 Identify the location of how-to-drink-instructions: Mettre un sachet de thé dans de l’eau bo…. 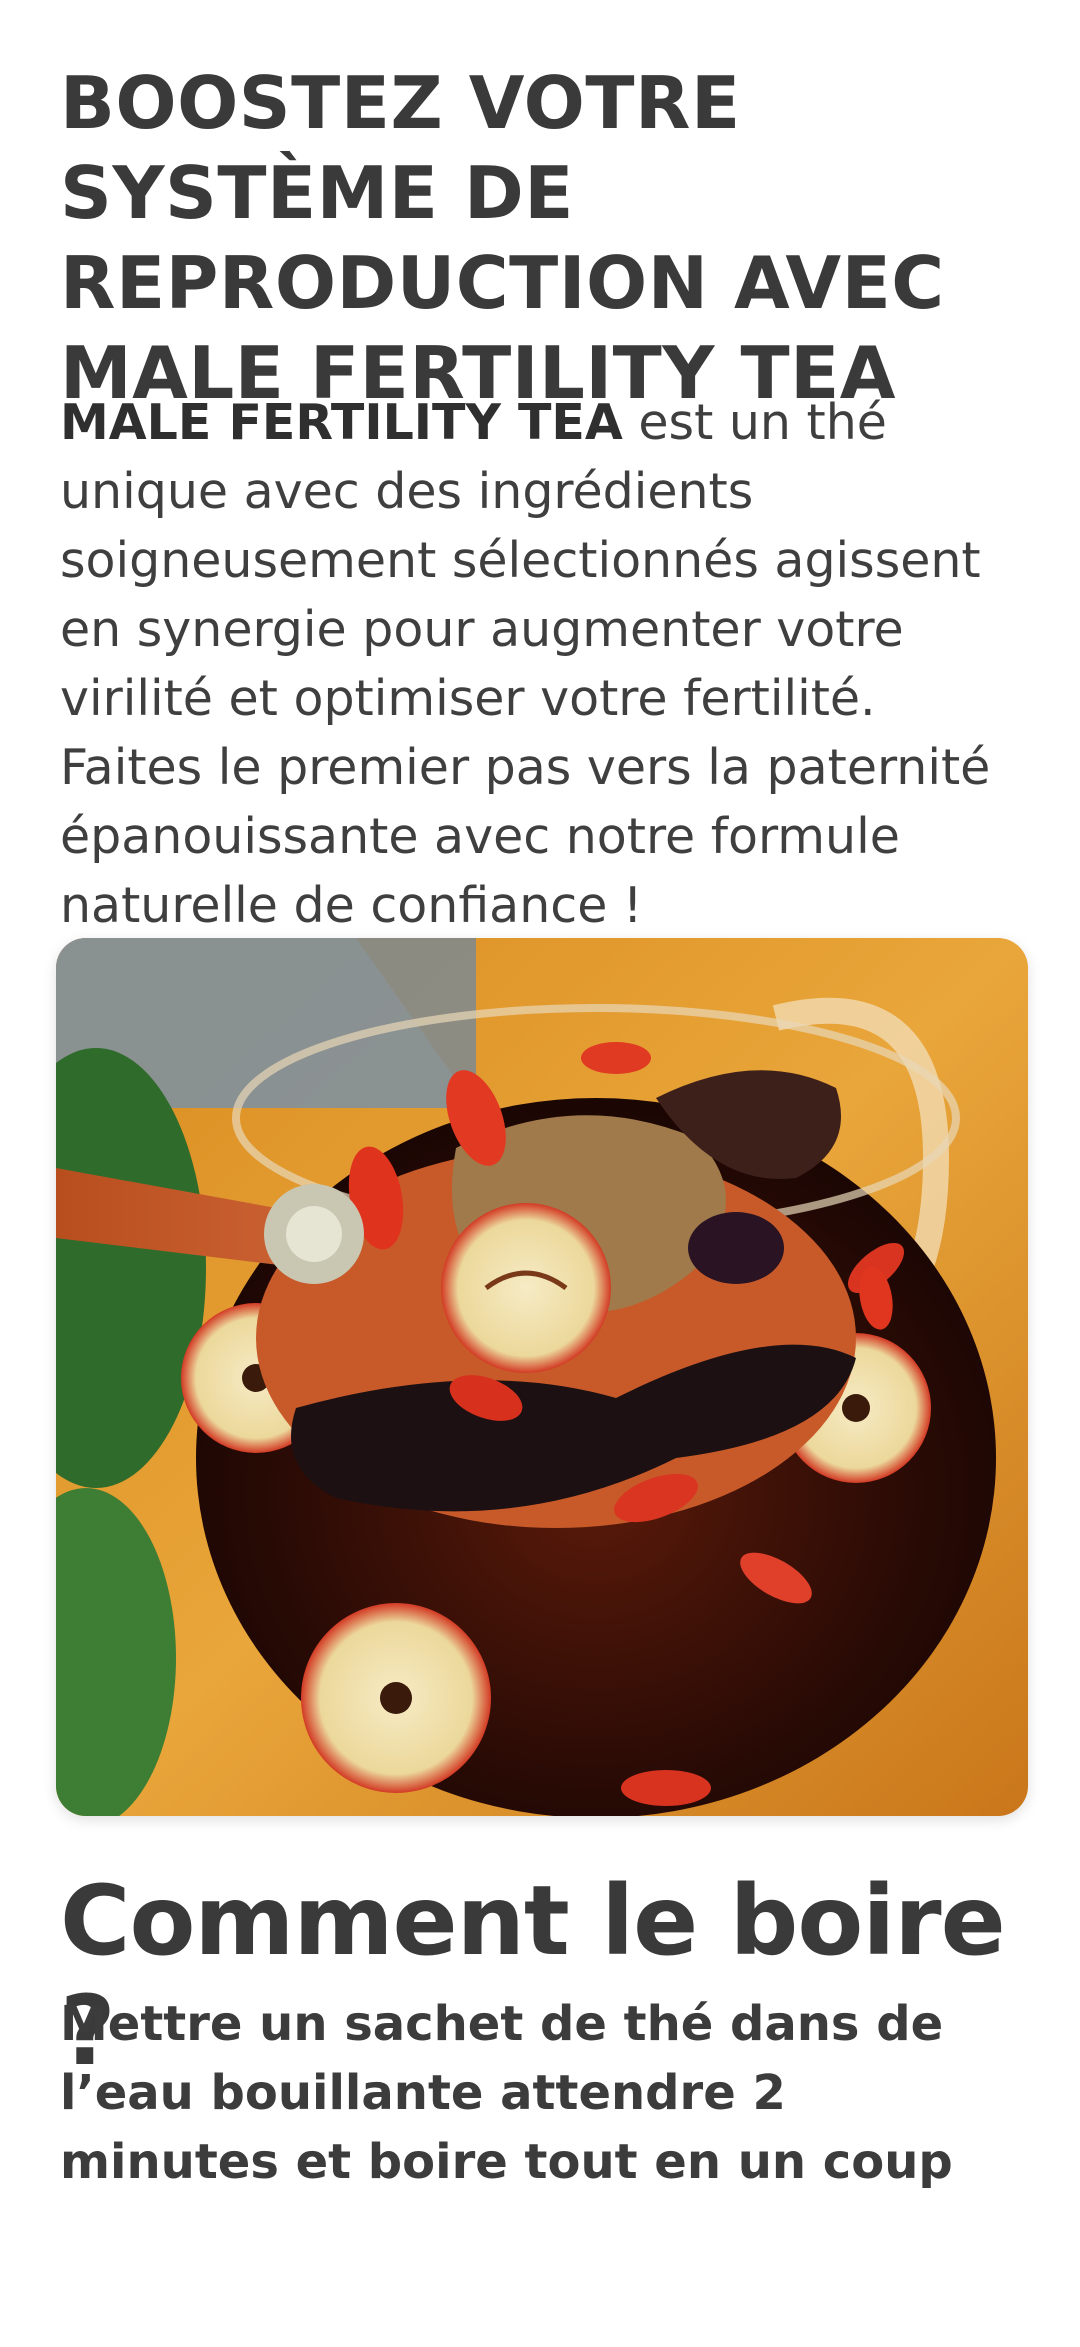
(506, 2093).